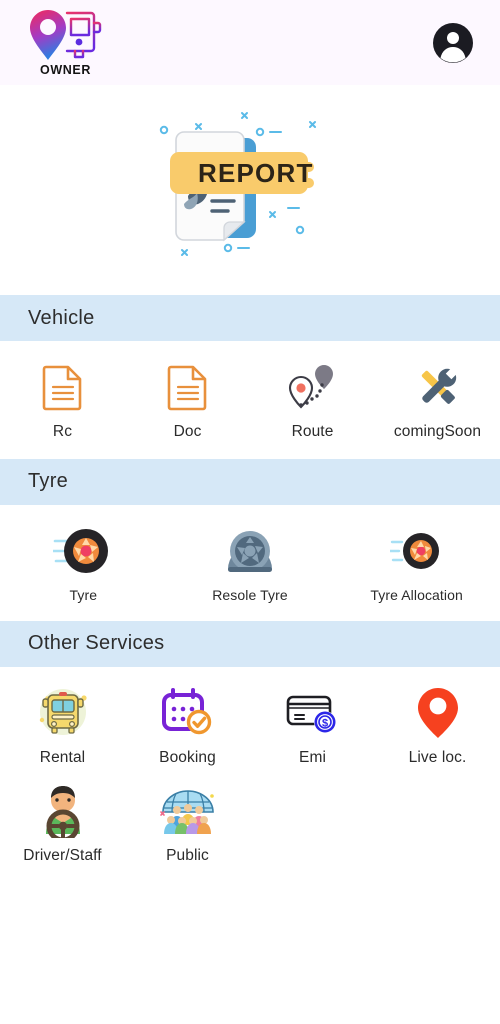 Image resolution: width=500 pixels, height=1024 pixels. I want to click on route-pins-icon, so click(313, 387).